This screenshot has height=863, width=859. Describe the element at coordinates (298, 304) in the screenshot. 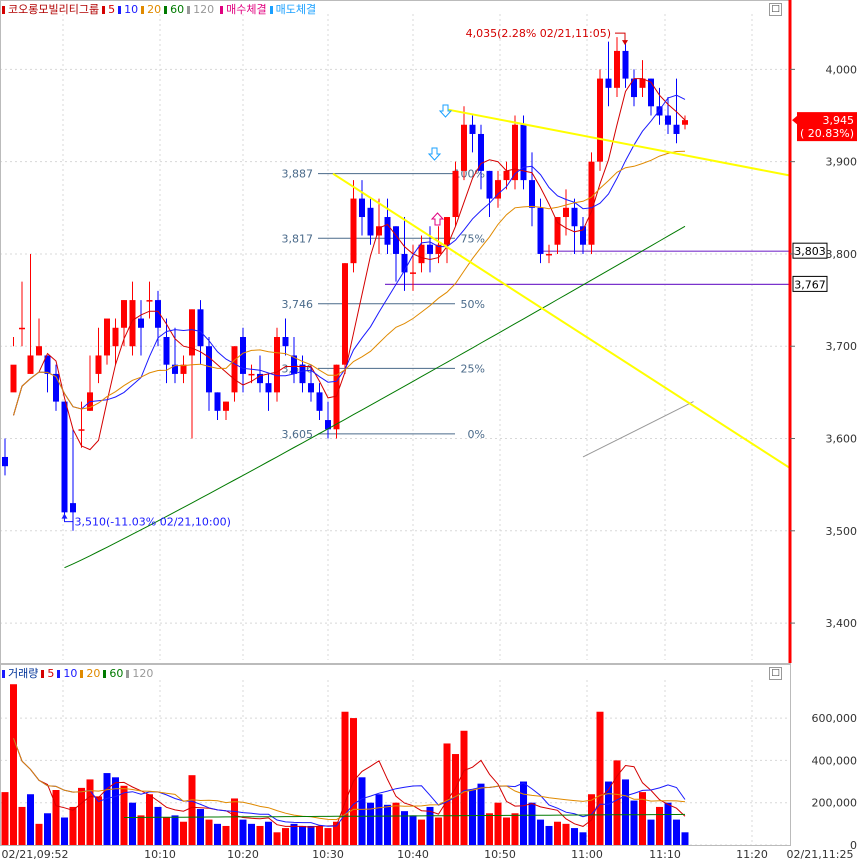

I see `fibonacci-price-label: 3,746` at that location.